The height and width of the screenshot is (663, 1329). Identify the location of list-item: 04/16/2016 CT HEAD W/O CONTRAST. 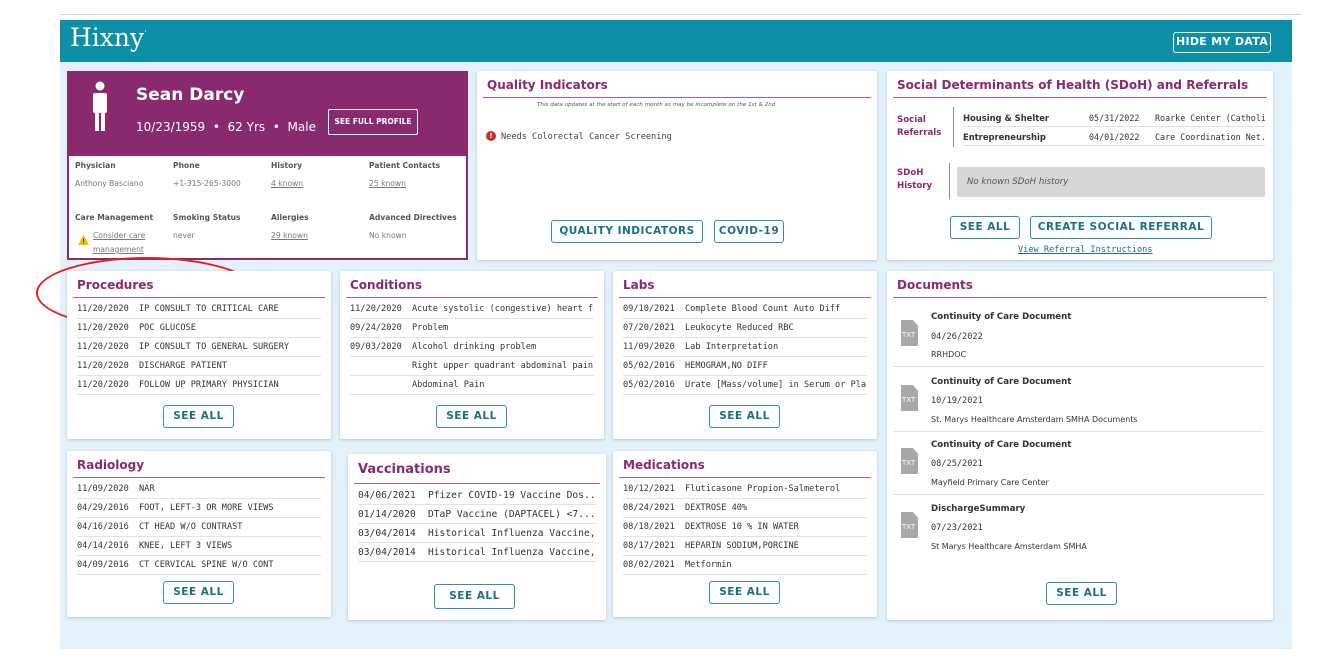
(199, 527).